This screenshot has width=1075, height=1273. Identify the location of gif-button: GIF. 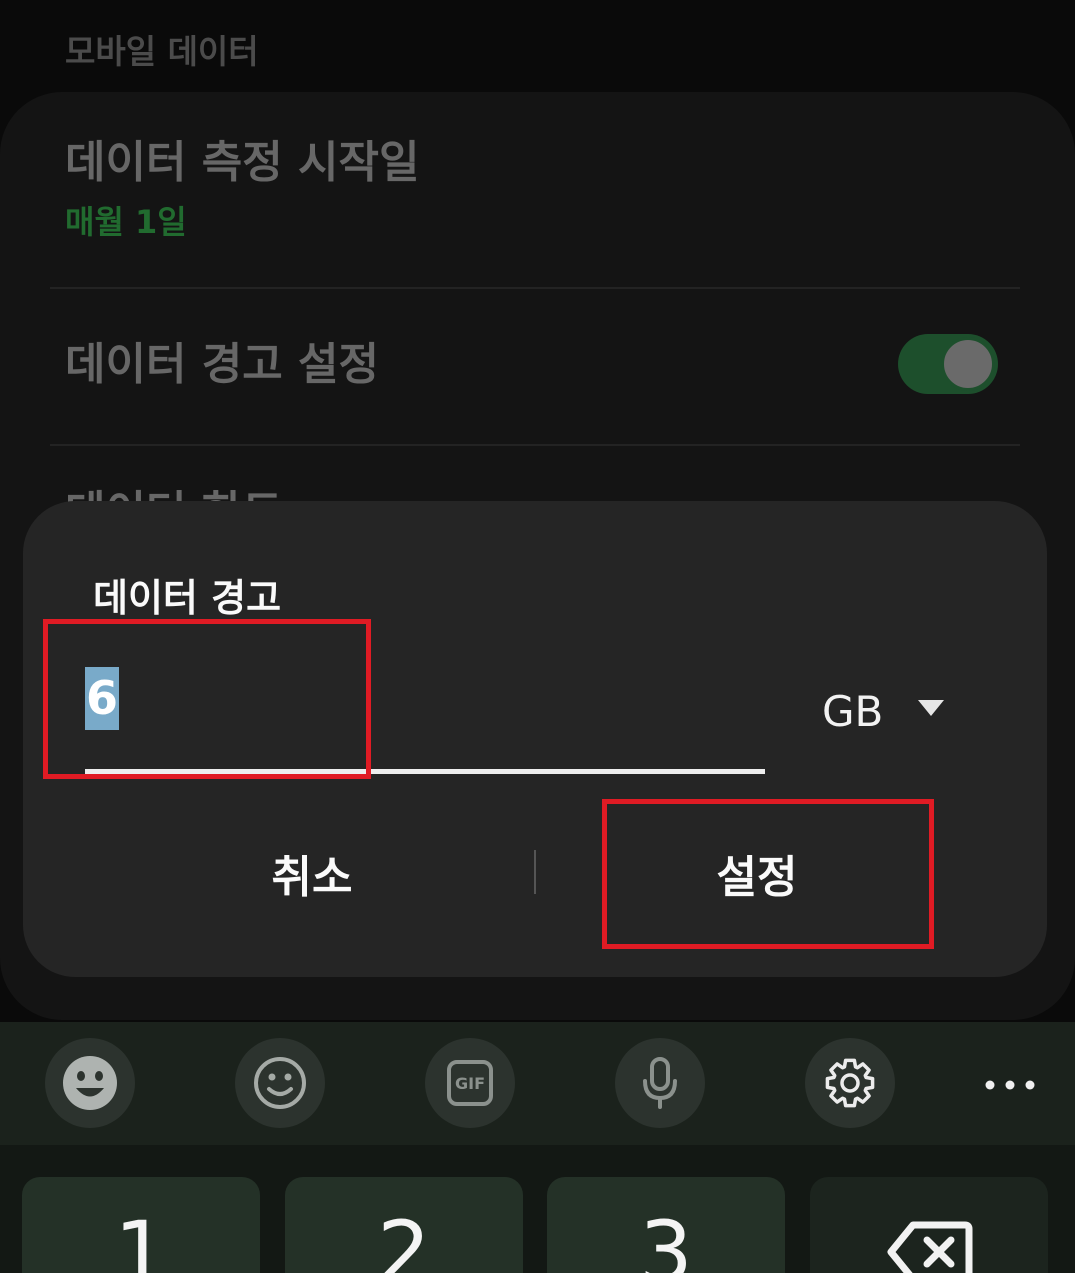
(470, 1083).